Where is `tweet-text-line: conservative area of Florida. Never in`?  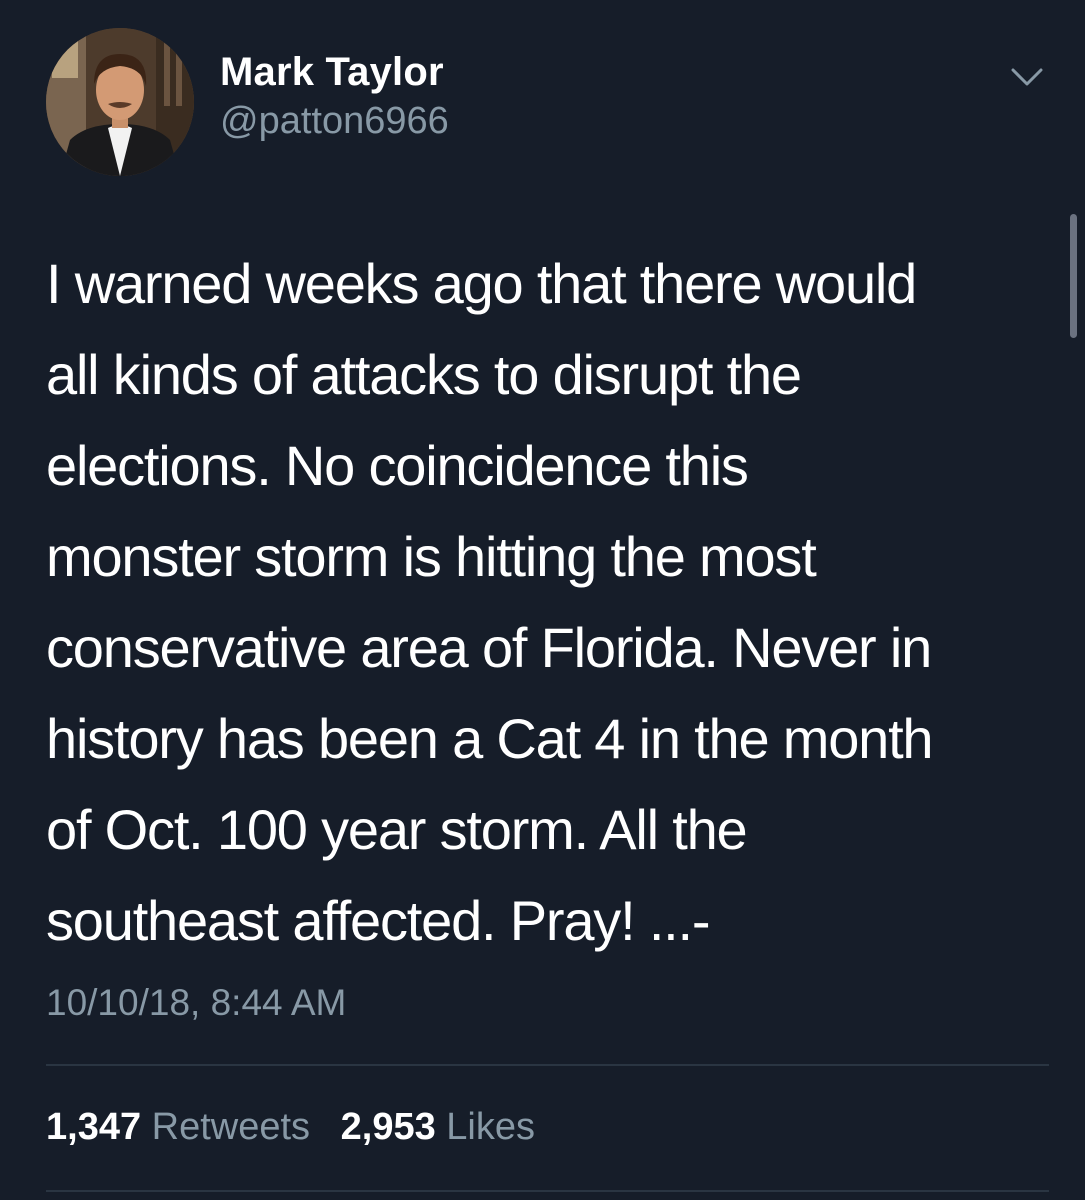 tweet-text-line: conservative area of Florida. Never in is located at coordinates (489, 647).